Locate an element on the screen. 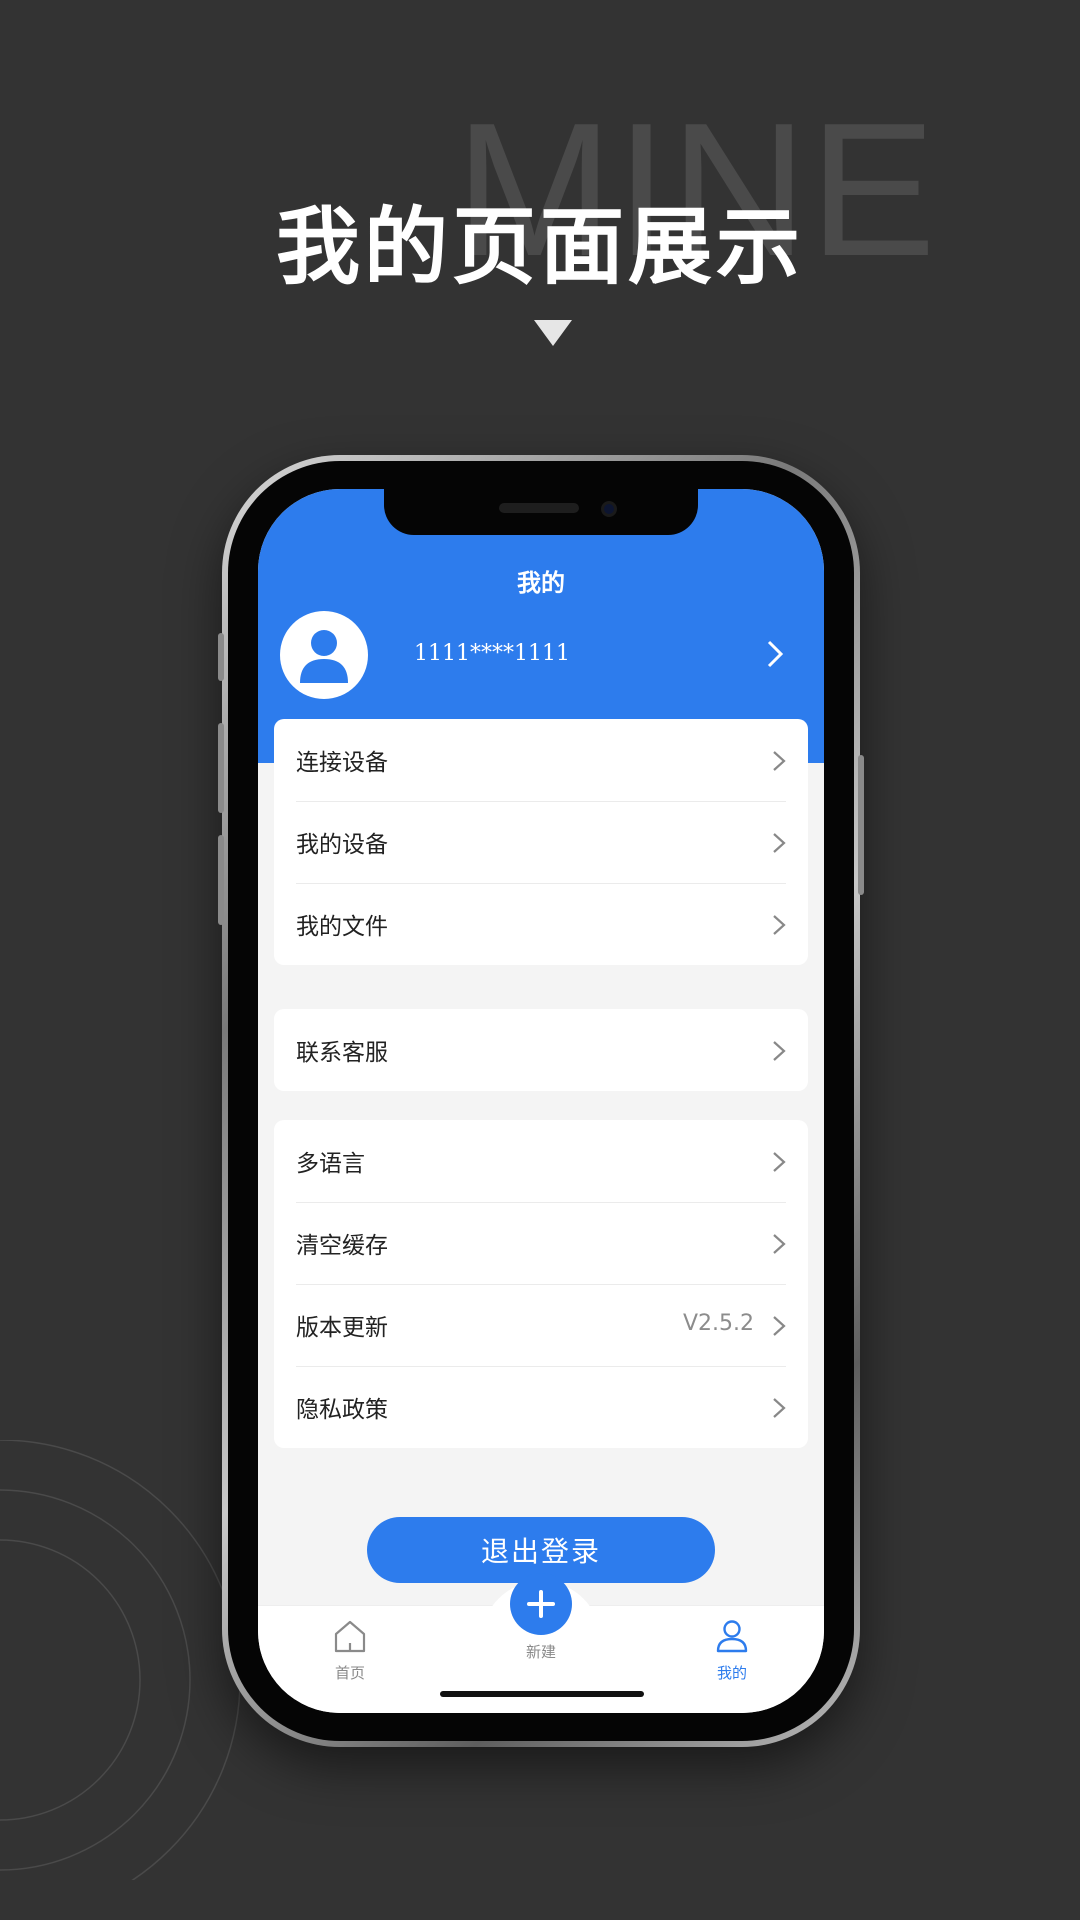  power-button is located at coordinates (861, 825).